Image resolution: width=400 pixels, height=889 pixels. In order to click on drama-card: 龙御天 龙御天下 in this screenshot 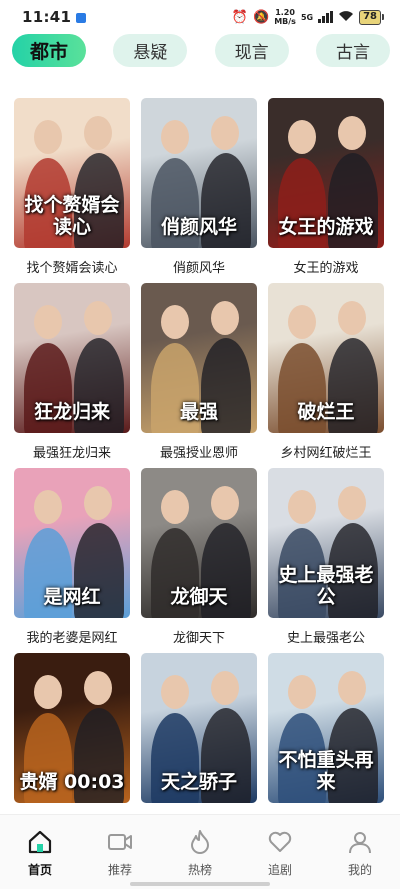, I will do `click(199, 560)`.